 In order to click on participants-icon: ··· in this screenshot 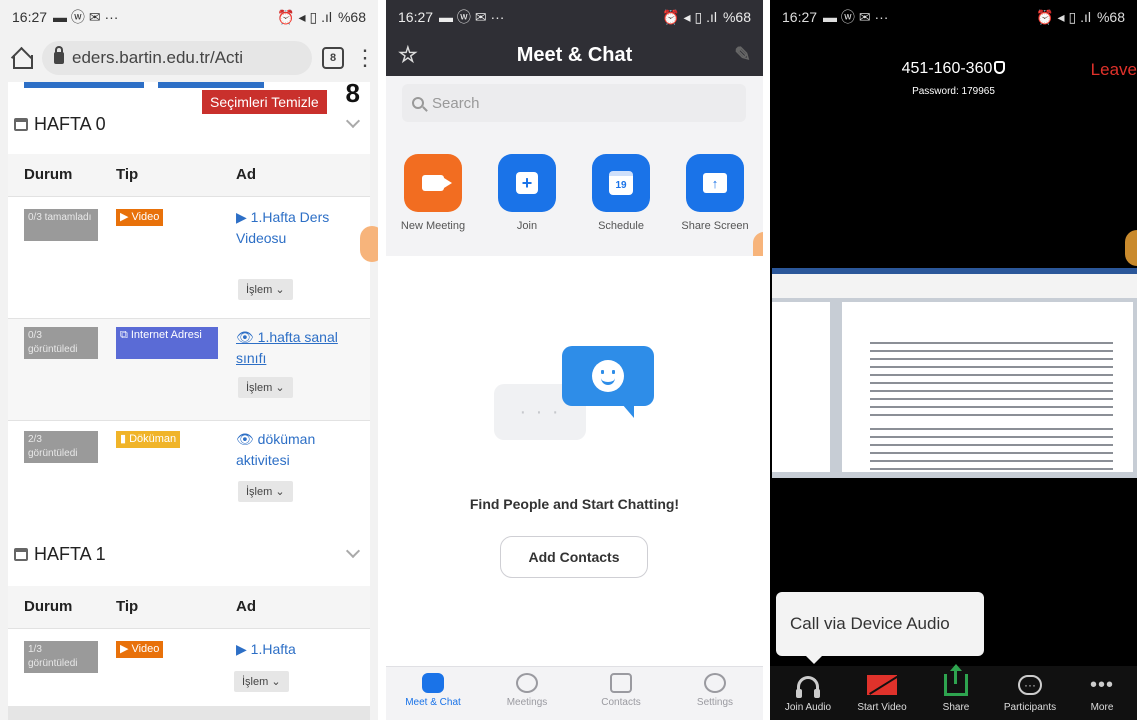, I will do `click(1030, 685)`.